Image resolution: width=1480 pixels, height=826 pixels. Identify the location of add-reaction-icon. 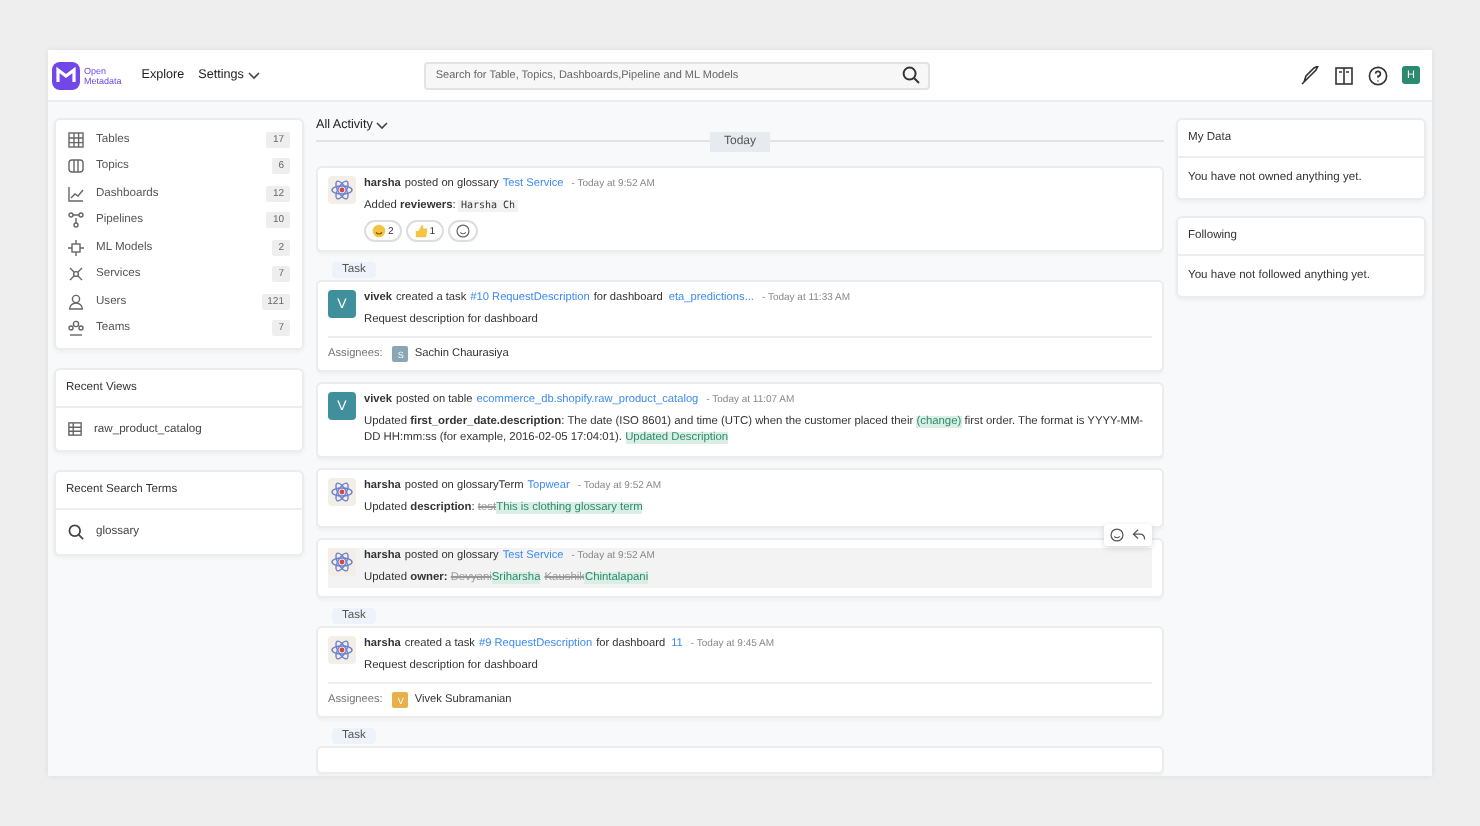
(1117, 535).